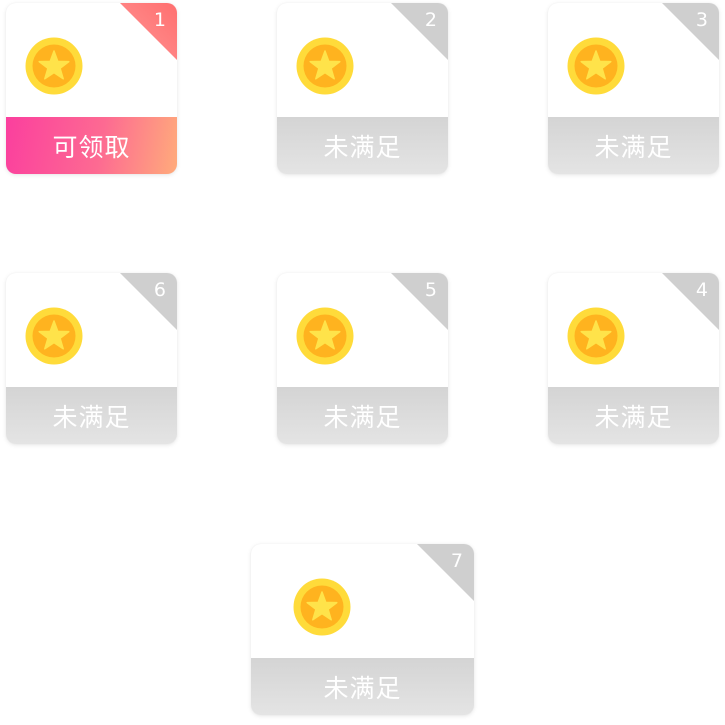 The height and width of the screenshot is (725, 725). I want to click on reward-card-day-7: 7 未满足, so click(362, 629).